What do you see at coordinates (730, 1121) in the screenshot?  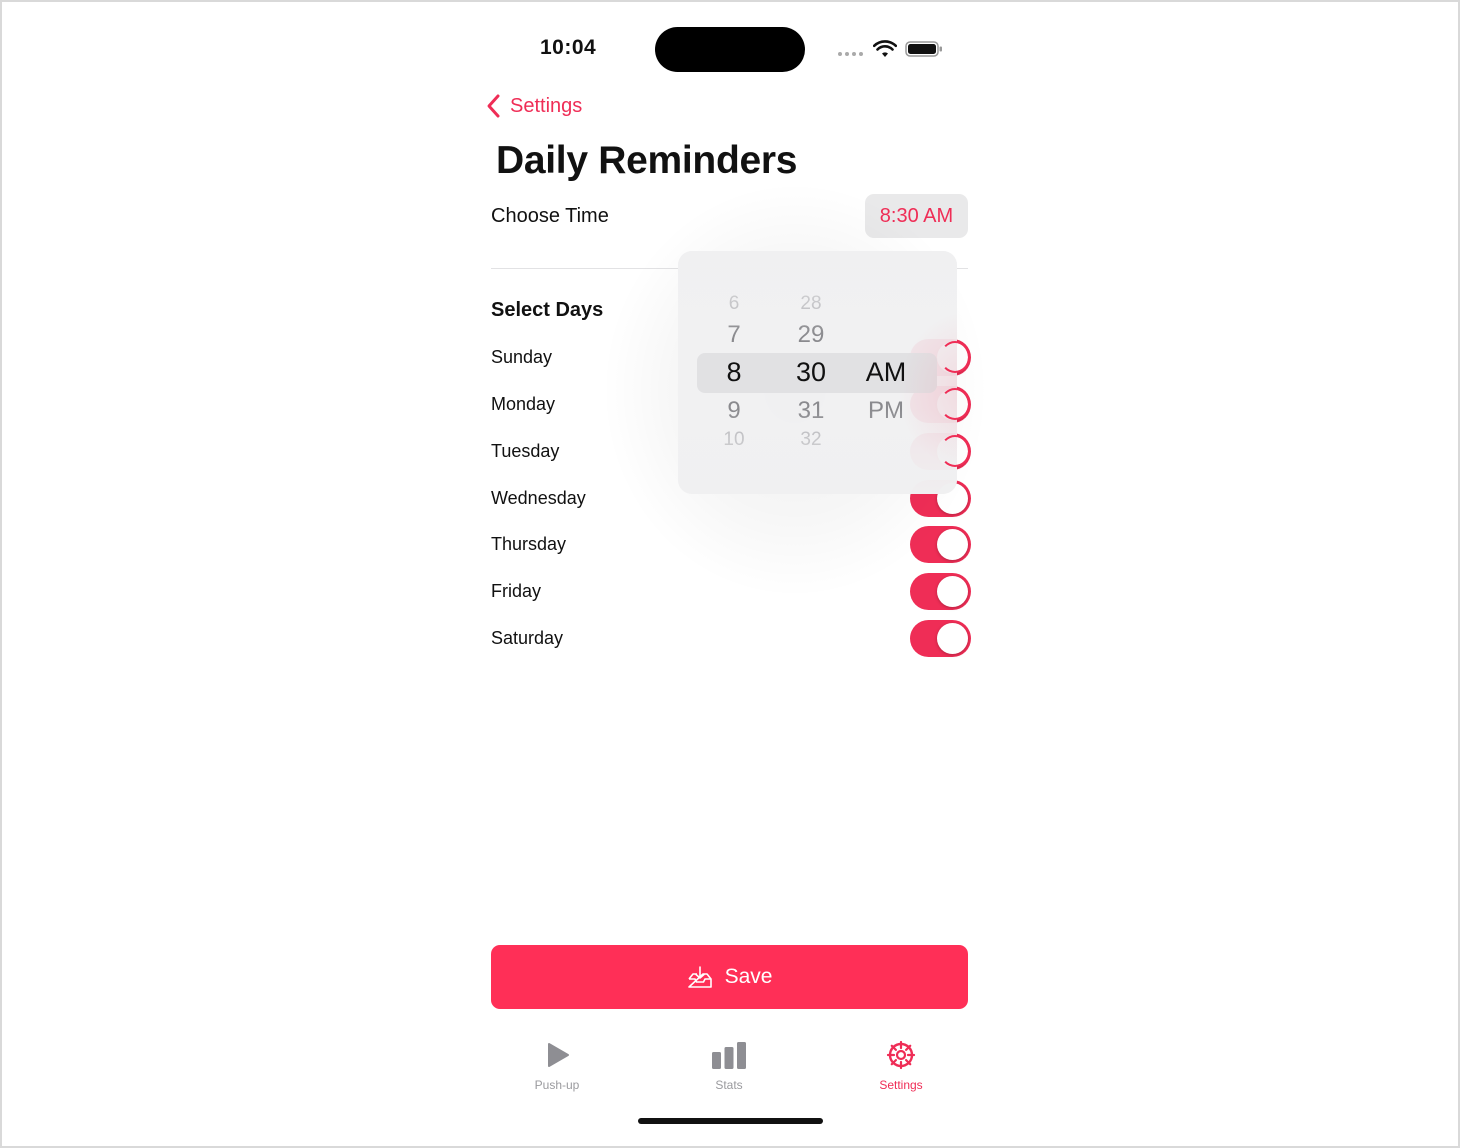 I see `home-indicator` at bounding box center [730, 1121].